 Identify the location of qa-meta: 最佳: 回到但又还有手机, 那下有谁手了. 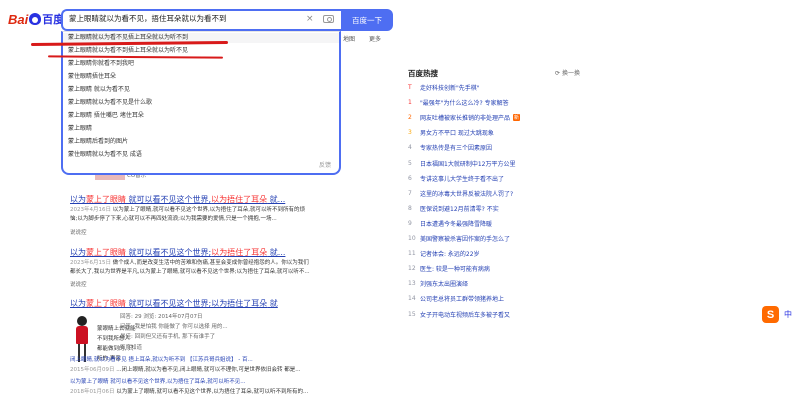
(168, 337).